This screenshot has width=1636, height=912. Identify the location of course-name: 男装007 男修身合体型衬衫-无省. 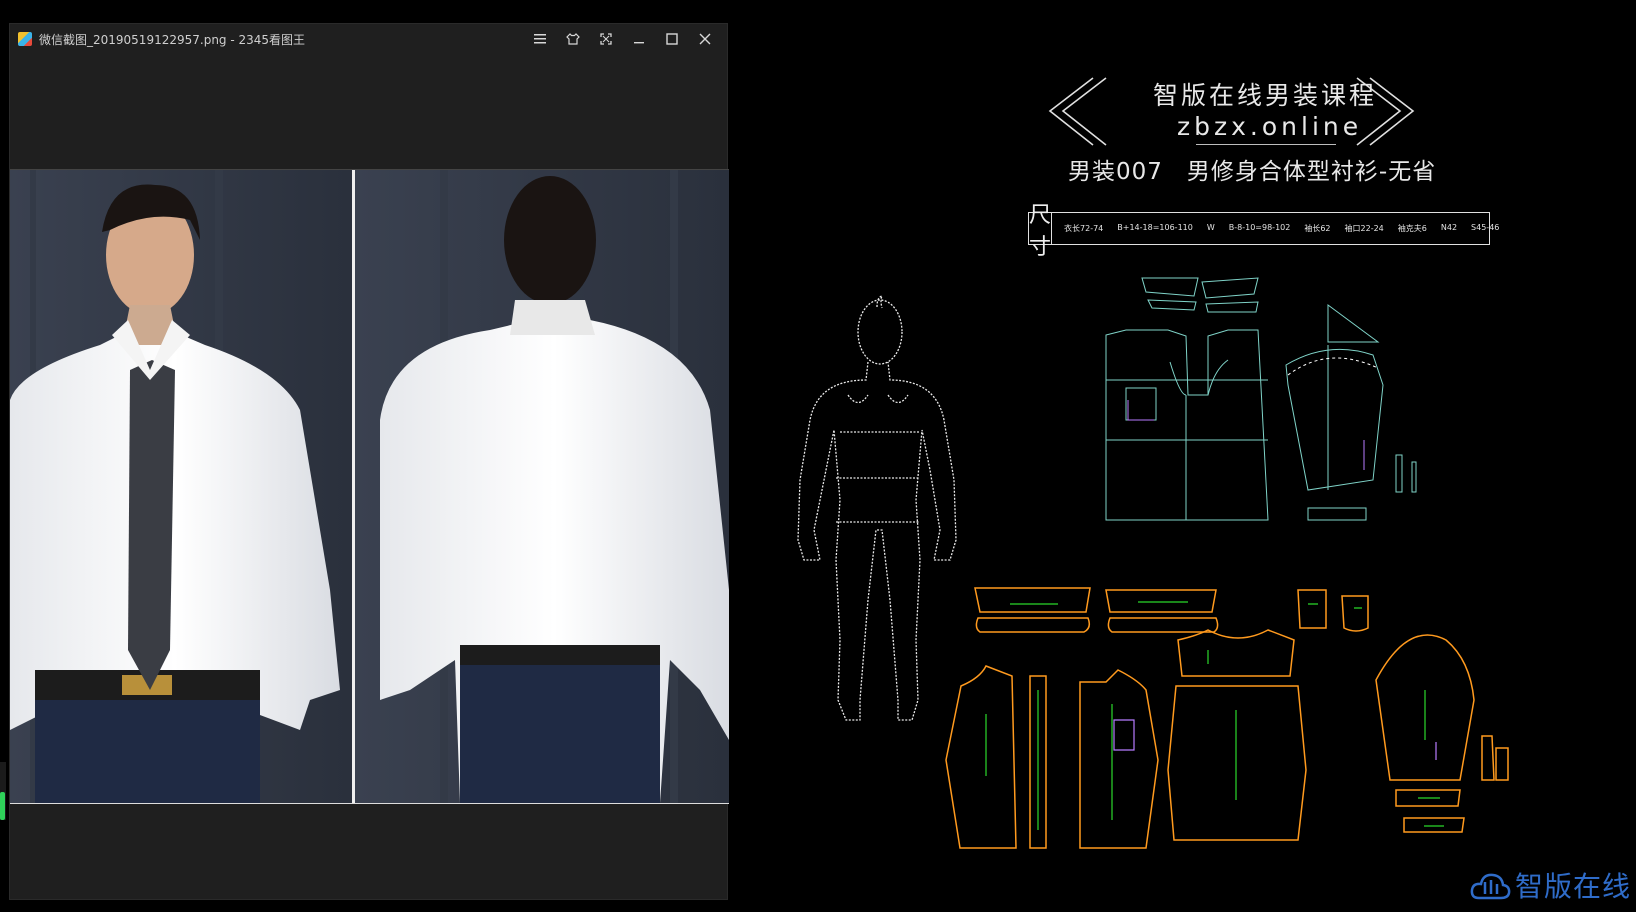
(1252, 172).